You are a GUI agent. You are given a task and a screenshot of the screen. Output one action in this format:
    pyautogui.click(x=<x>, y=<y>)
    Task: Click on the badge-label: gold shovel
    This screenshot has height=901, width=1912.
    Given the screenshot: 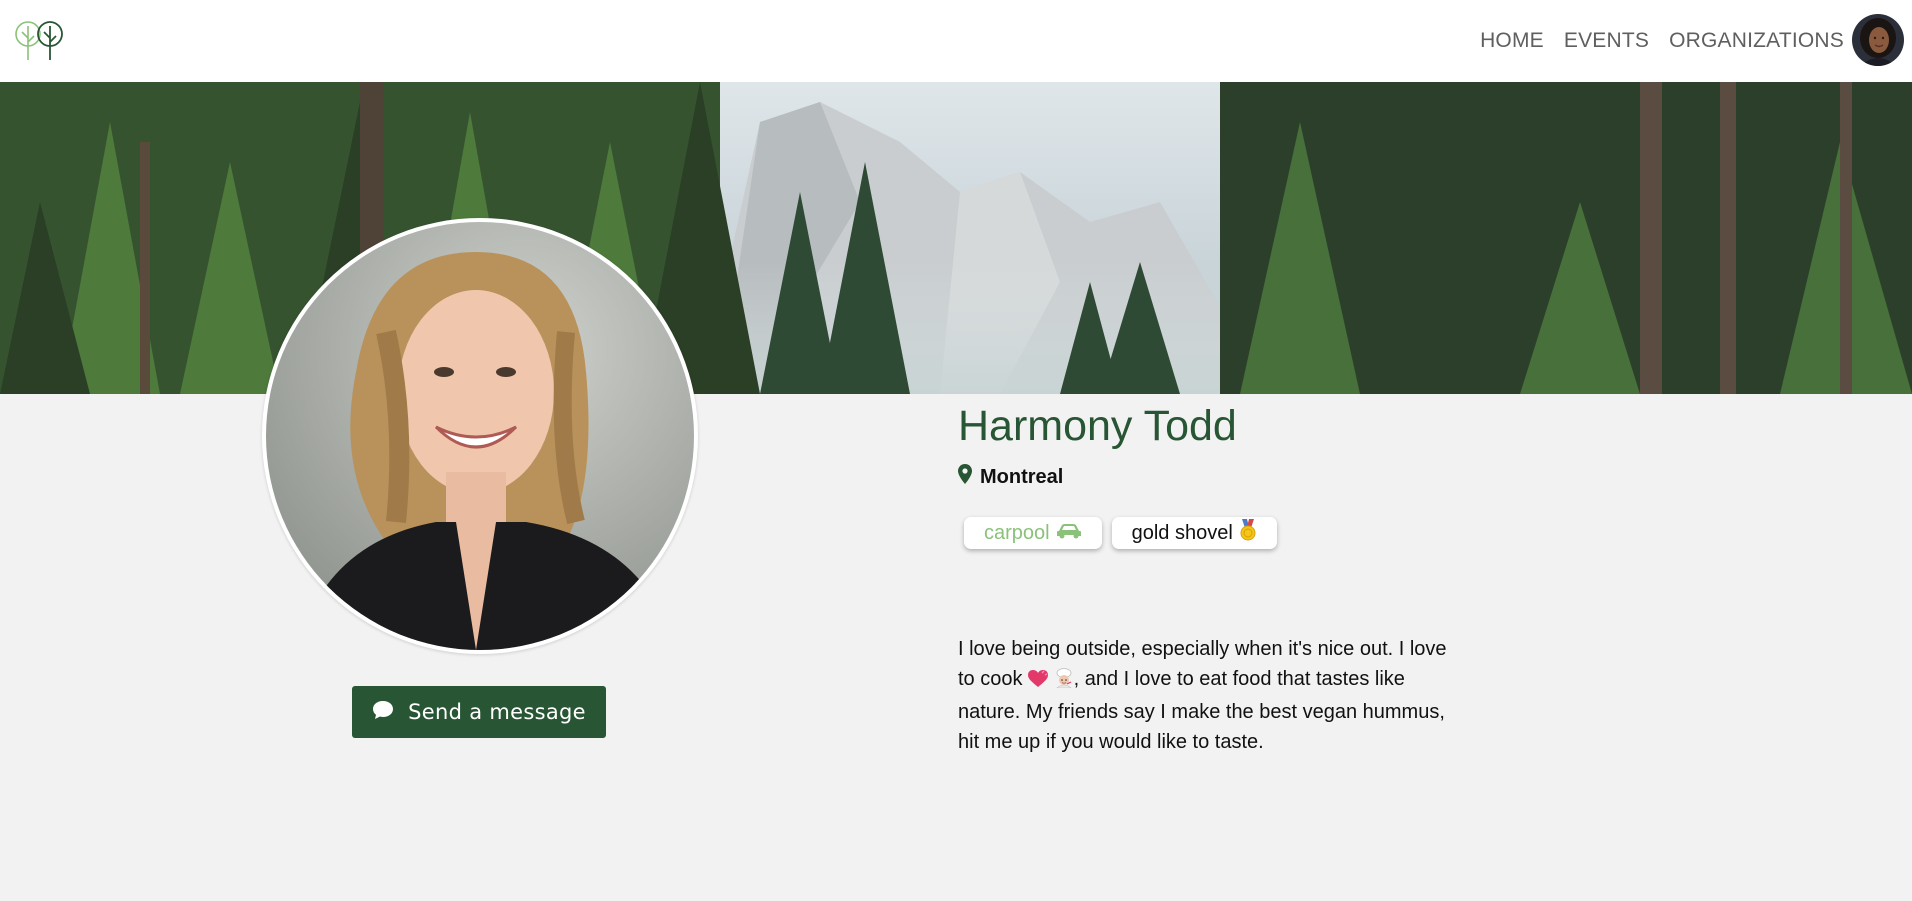 What is the action you would take?
    pyautogui.click(x=1182, y=532)
    